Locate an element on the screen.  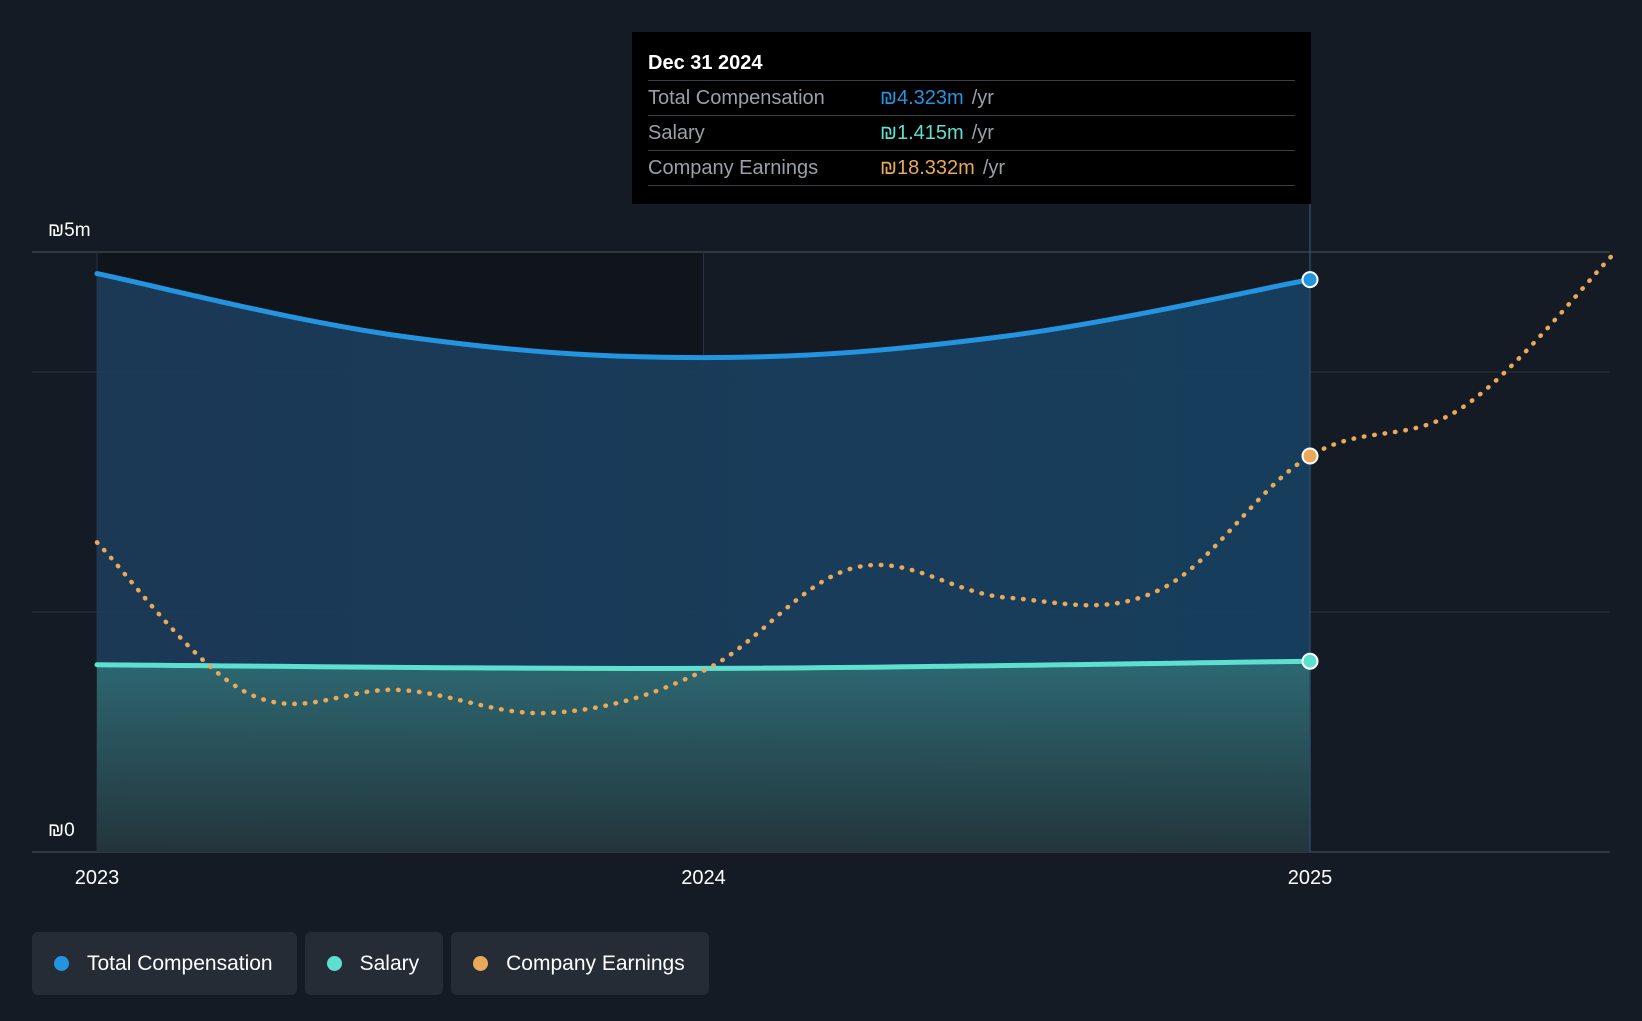
tooltip-label: Salary is located at coordinates (676, 132).